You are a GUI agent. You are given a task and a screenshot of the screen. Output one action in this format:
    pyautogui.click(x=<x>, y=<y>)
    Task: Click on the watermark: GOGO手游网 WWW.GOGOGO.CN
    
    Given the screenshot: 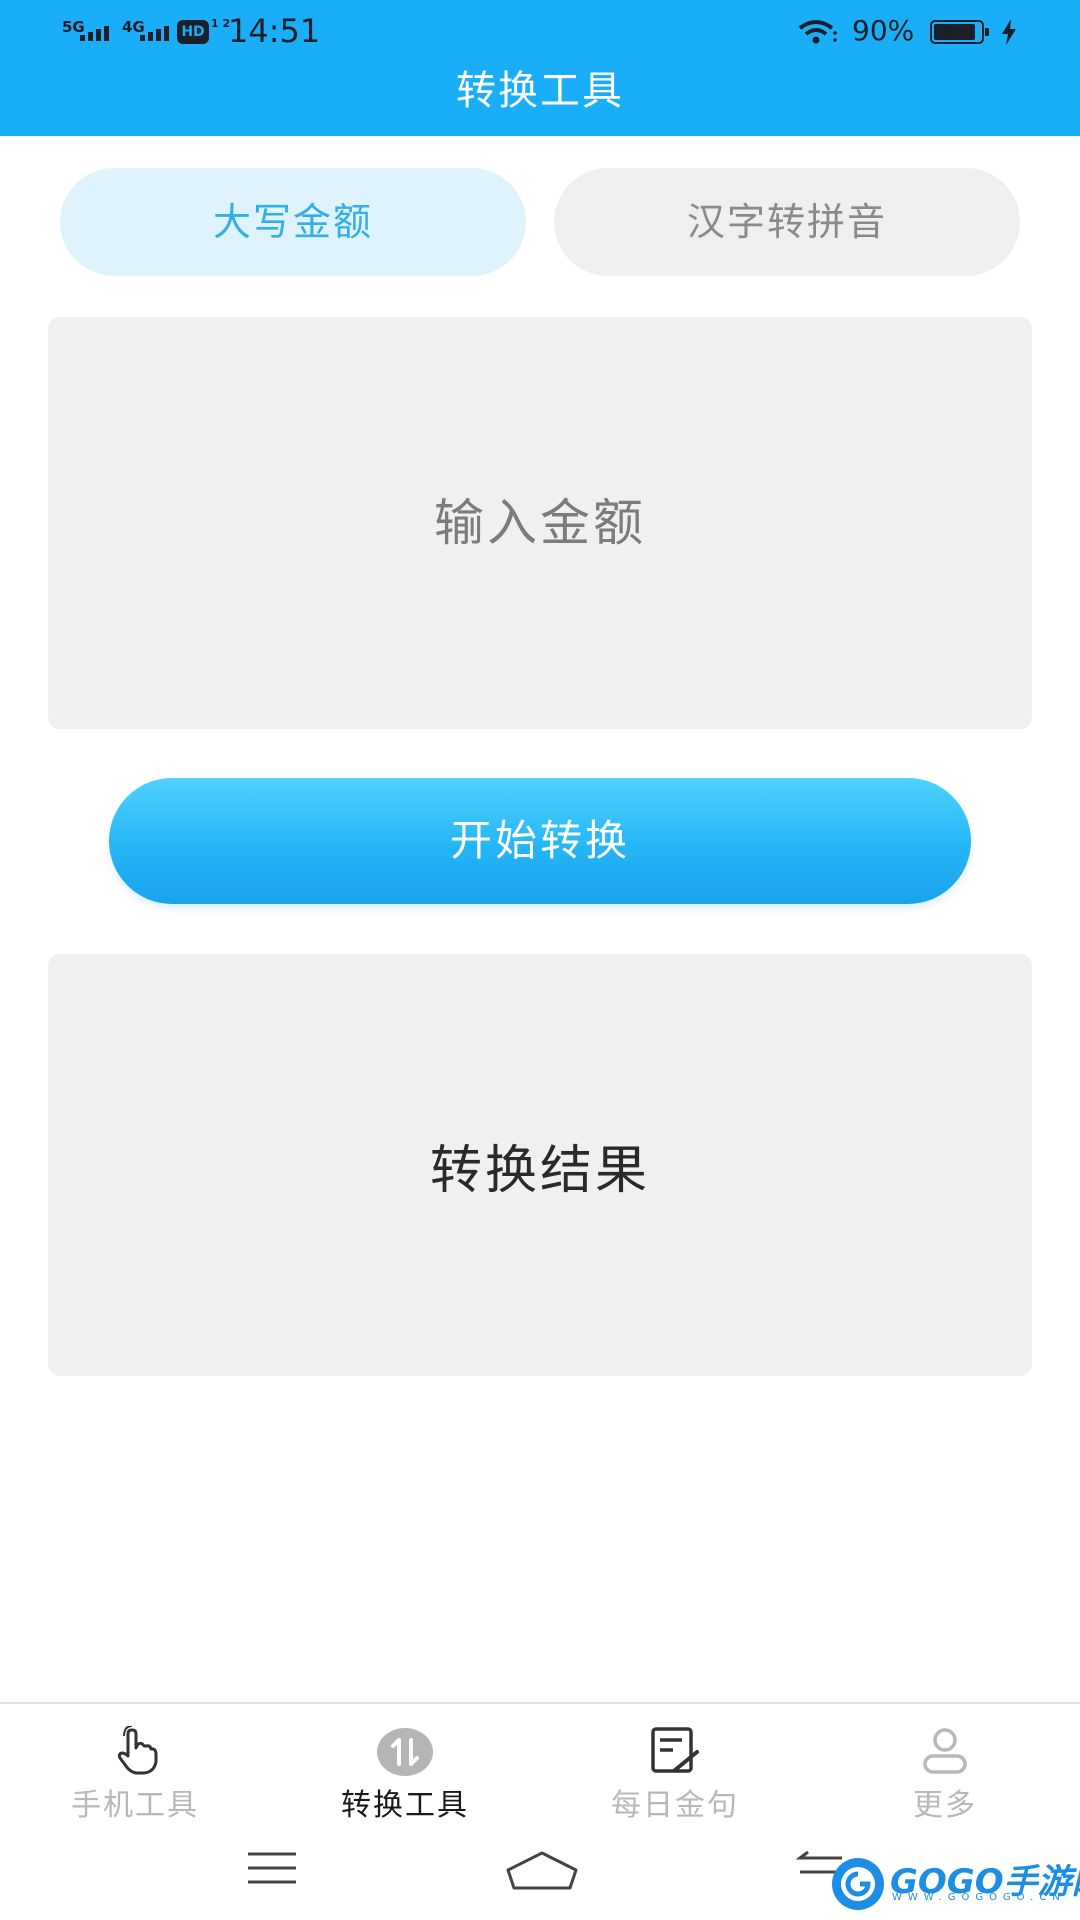 What is the action you would take?
    pyautogui.click(x=955, y=1886)
    